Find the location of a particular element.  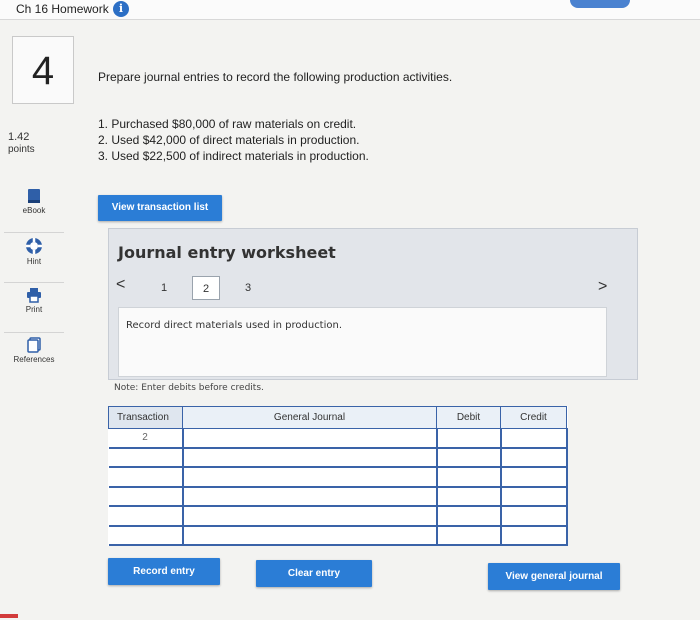

next-page-arrow: > is located at coordinates (602, 287).